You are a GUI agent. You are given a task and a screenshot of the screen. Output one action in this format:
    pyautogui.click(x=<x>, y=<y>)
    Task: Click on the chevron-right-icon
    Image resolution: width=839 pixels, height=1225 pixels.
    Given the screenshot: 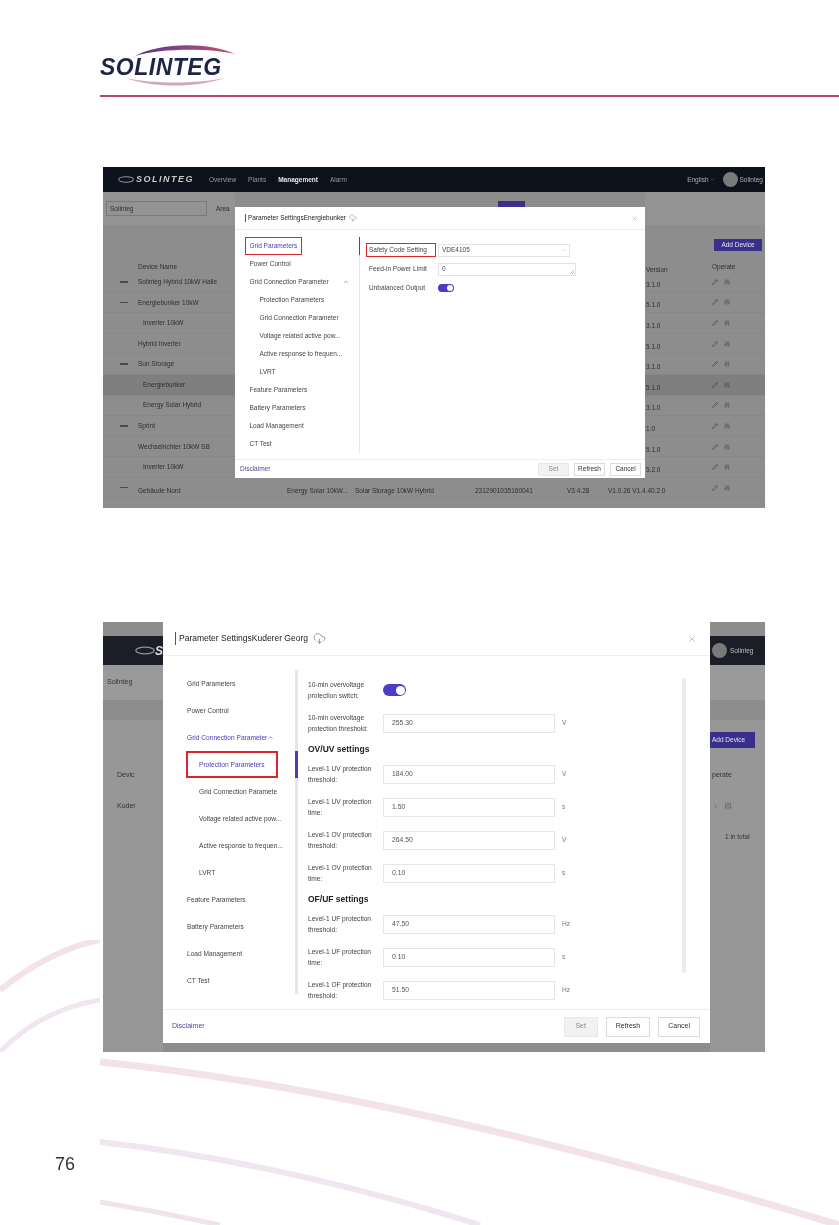 What is the action you would take?
    pyautogui.click(x=715, y=806)
    